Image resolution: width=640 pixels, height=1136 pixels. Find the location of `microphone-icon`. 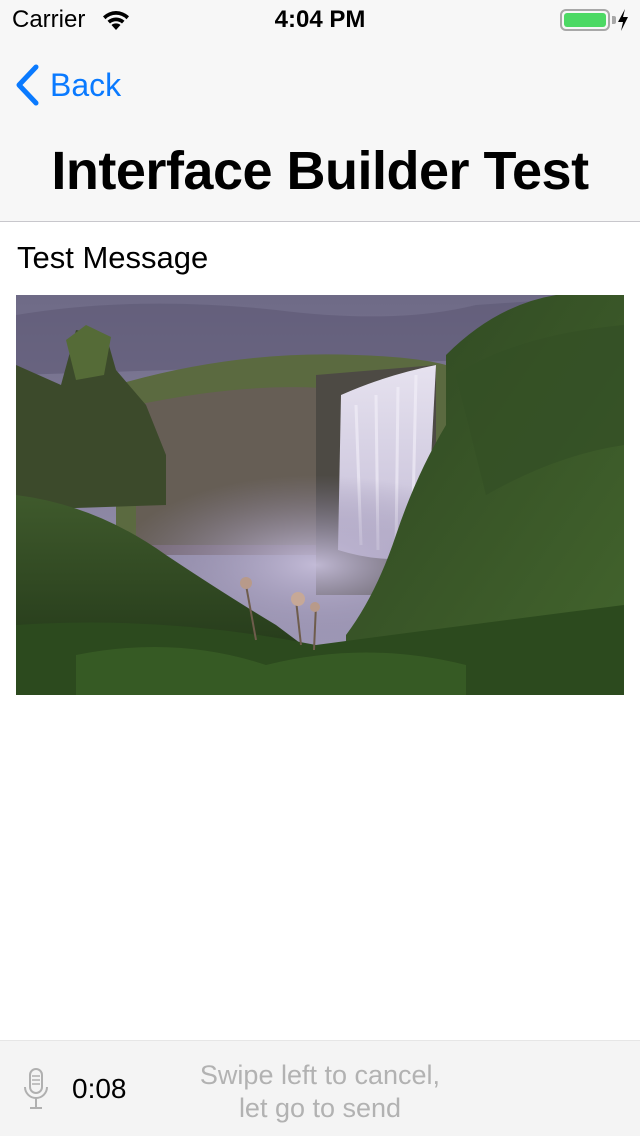

microphone-icon is located at coordinates (36, 1089).